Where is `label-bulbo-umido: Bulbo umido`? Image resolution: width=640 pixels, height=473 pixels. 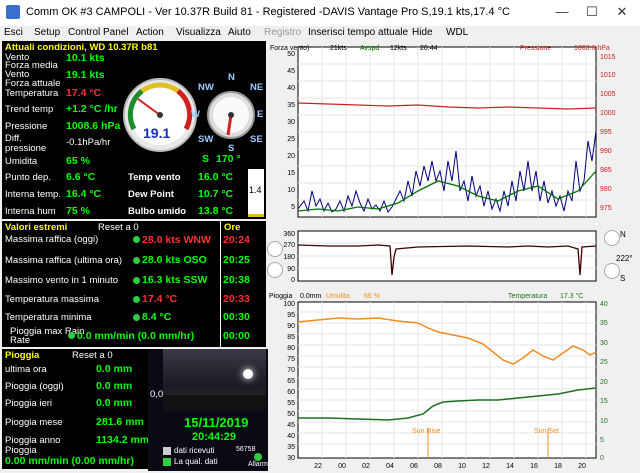 label-bulbo-umido: Bulbo umido is located at coordinates (157, 211).